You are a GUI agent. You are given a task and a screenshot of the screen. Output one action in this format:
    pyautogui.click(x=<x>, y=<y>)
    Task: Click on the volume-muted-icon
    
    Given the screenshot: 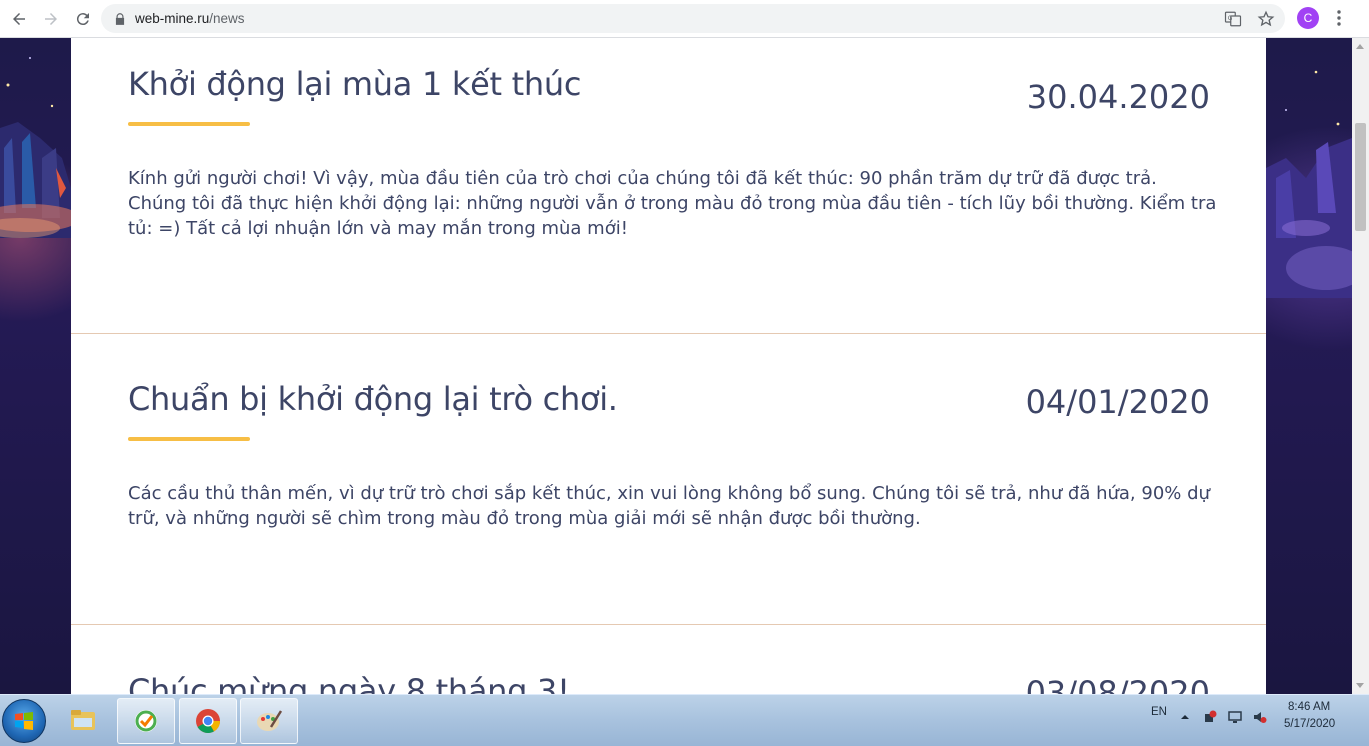 What is the action you would take?
    pyautogui.click(x=1260, y=717)
    